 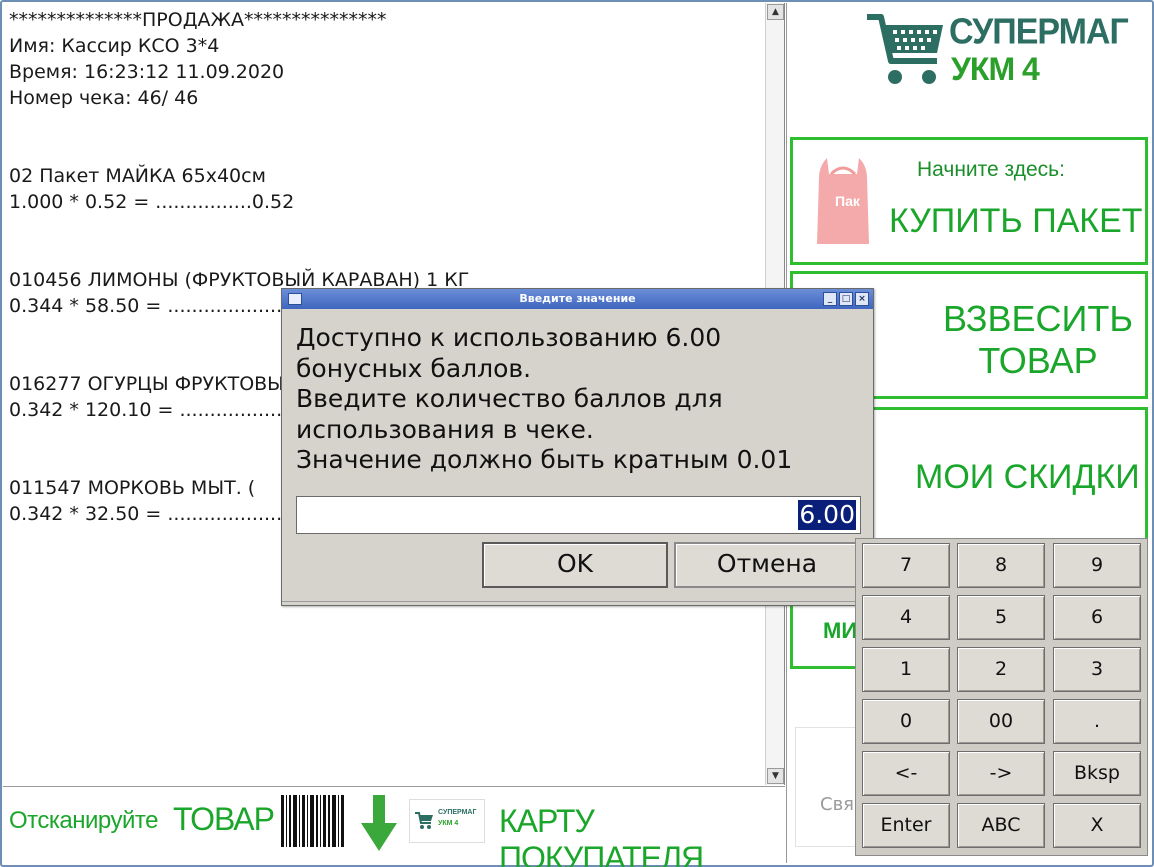 I want to click on keypad-key: 3, so click(x=1097, y=669).